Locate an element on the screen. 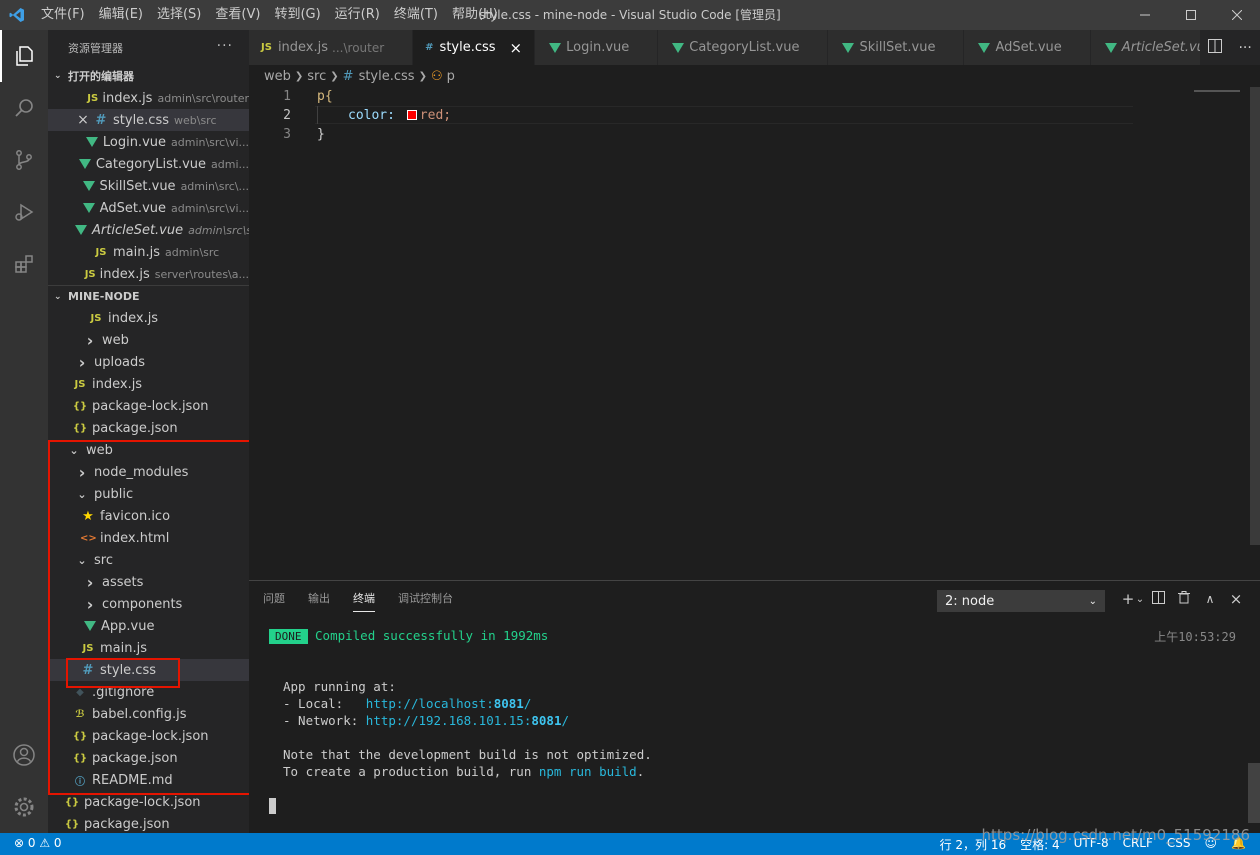 Image resolution: width=1260 pixels, height=855 pixels. editor-tab: JS index.js ...\router is located at coordinates (331, 47).